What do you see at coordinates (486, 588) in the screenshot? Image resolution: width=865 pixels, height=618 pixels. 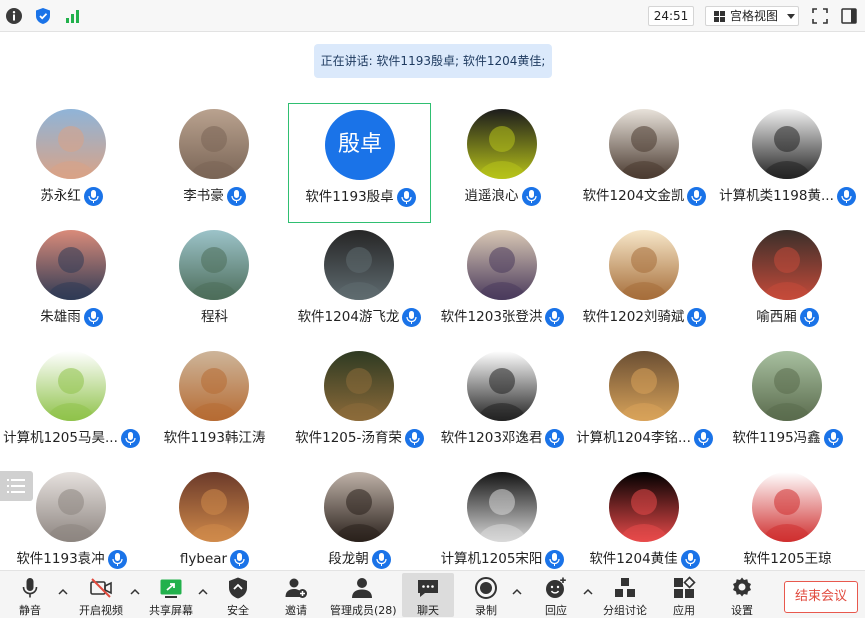 I see `record-icon` at bounding box center [486, 588].